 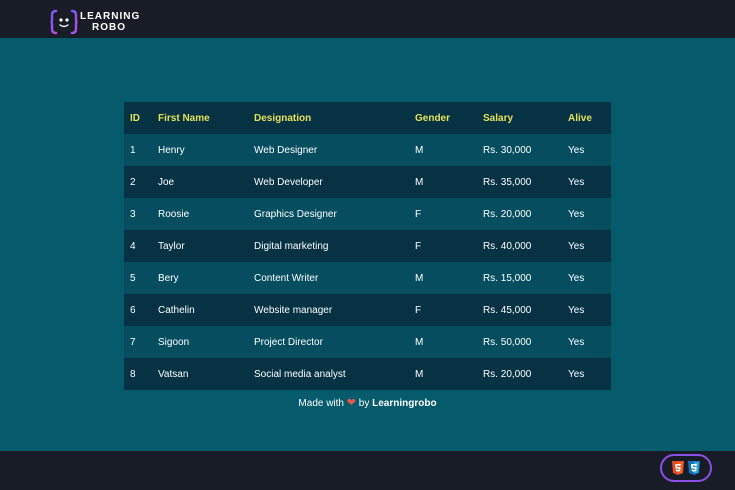 What do you see at coordinates (288, 182) in the screenshot?
I see `cell-designation: Web Developer` at bounding box center [288, 182].